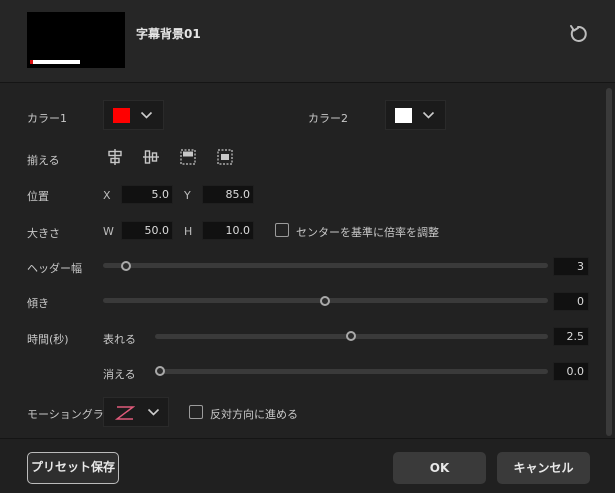 The image size is (615, 493). Describe the element at coordinates (254, 414) in the screenshot. I see `reverse-direction-label: 反対方向に進める` at that location.